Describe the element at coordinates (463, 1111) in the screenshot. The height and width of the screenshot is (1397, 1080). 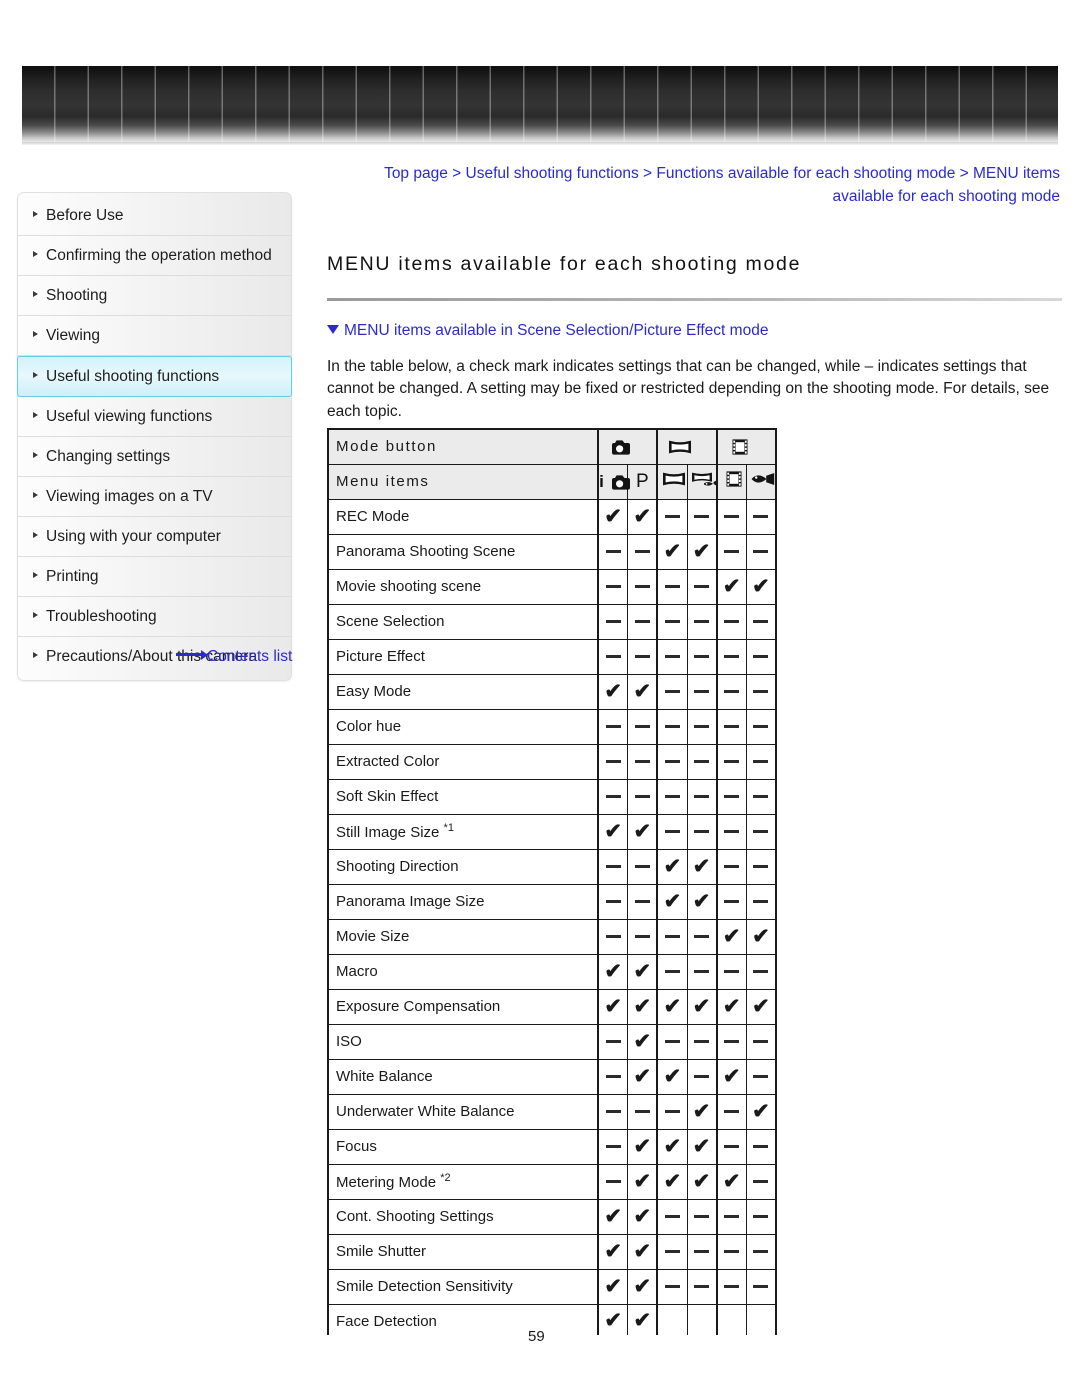
I see `row-label: Underwater White Balance` at that location.